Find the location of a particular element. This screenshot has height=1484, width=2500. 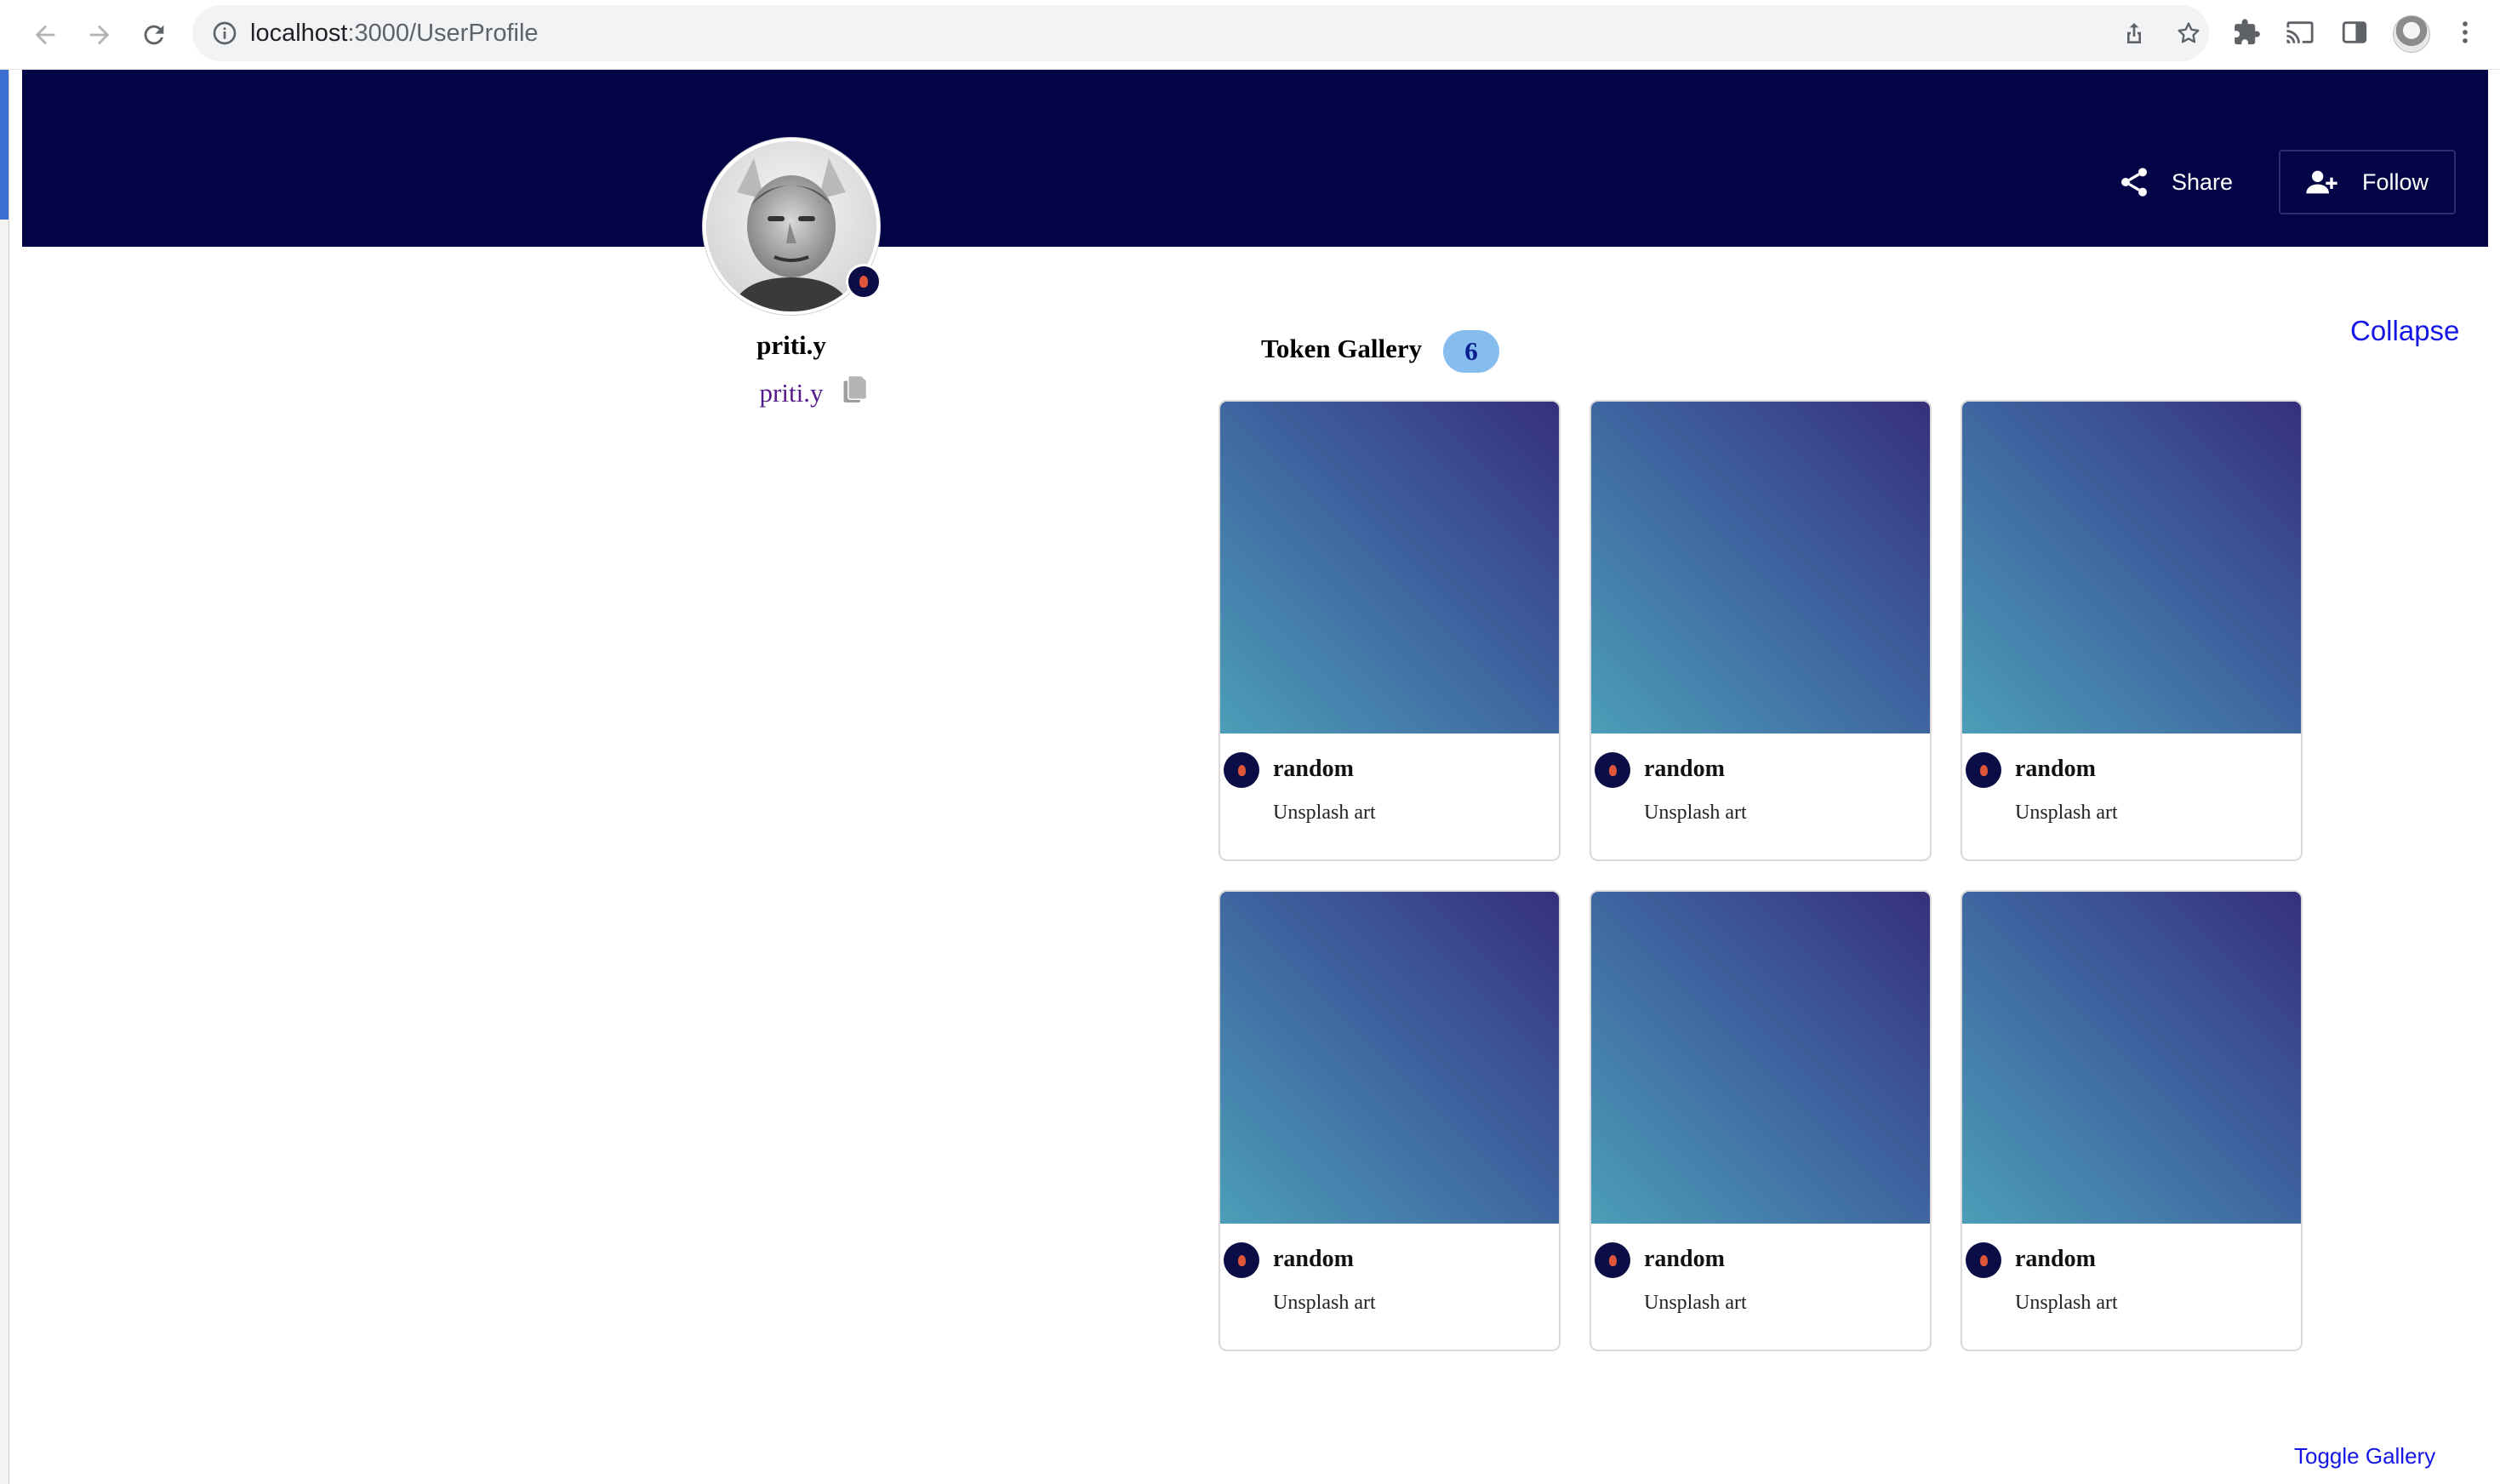

toggle-gallery-link: Toggle Gallery is located at coordinates (2364, 1456).